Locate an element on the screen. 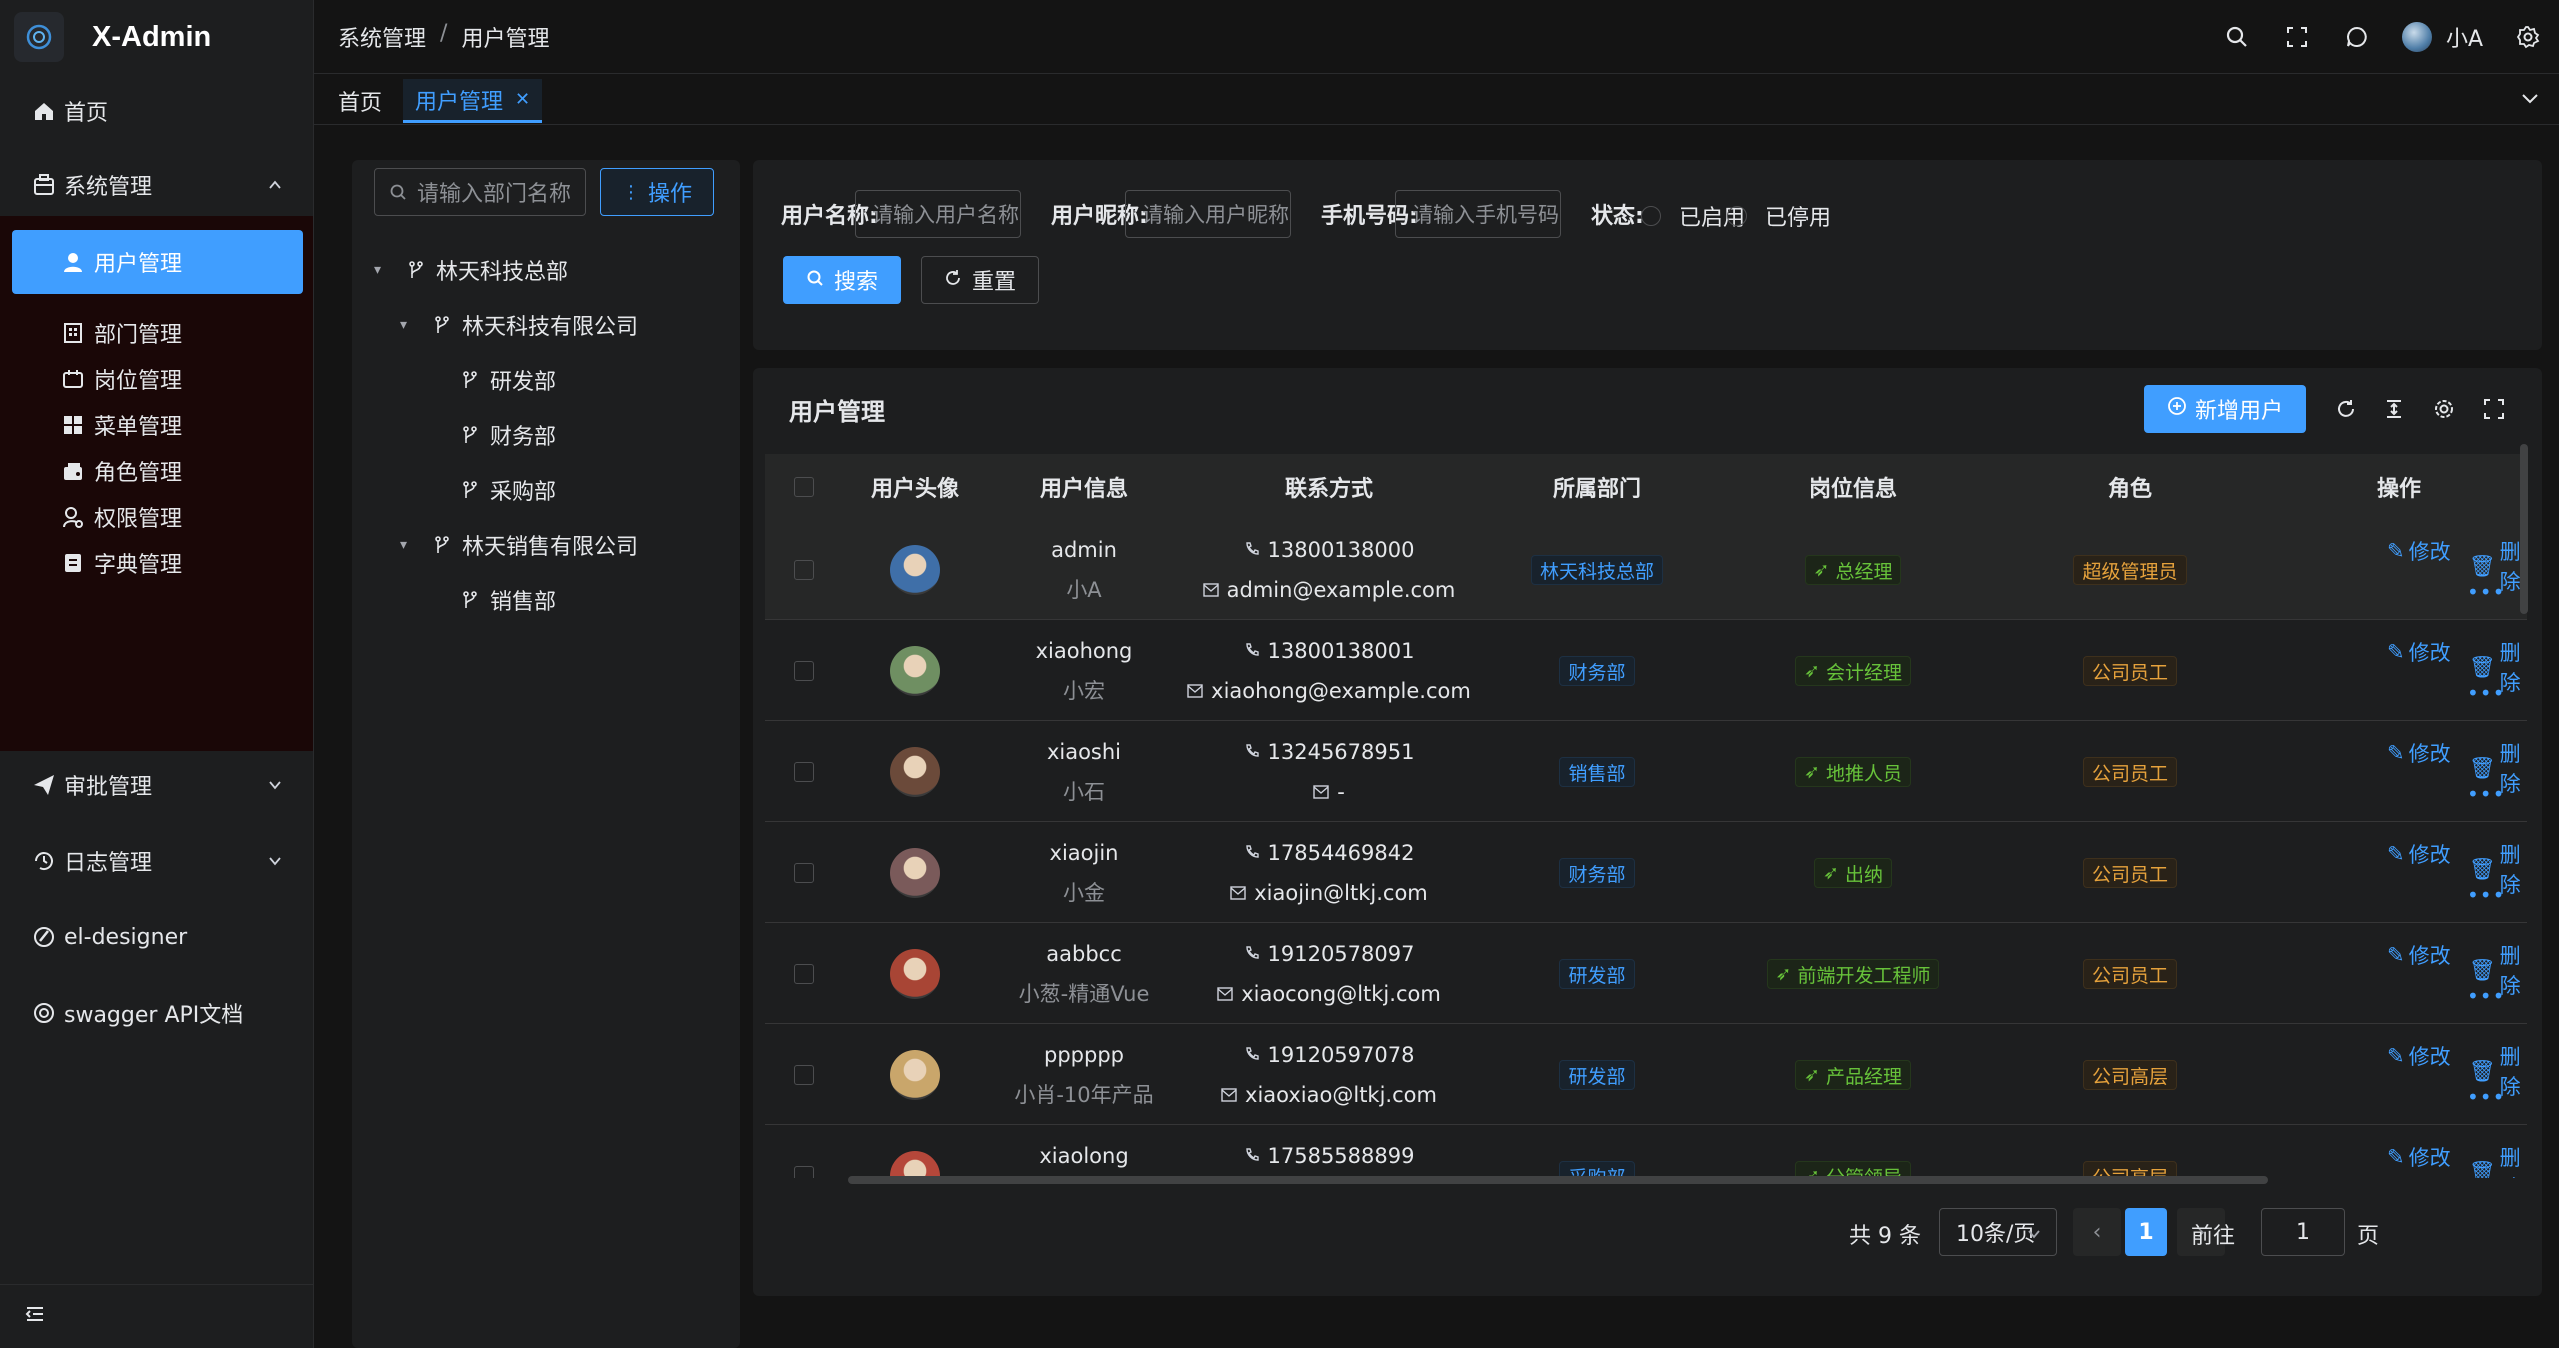  logo: X-Admin is located at coordinates (156, 37).